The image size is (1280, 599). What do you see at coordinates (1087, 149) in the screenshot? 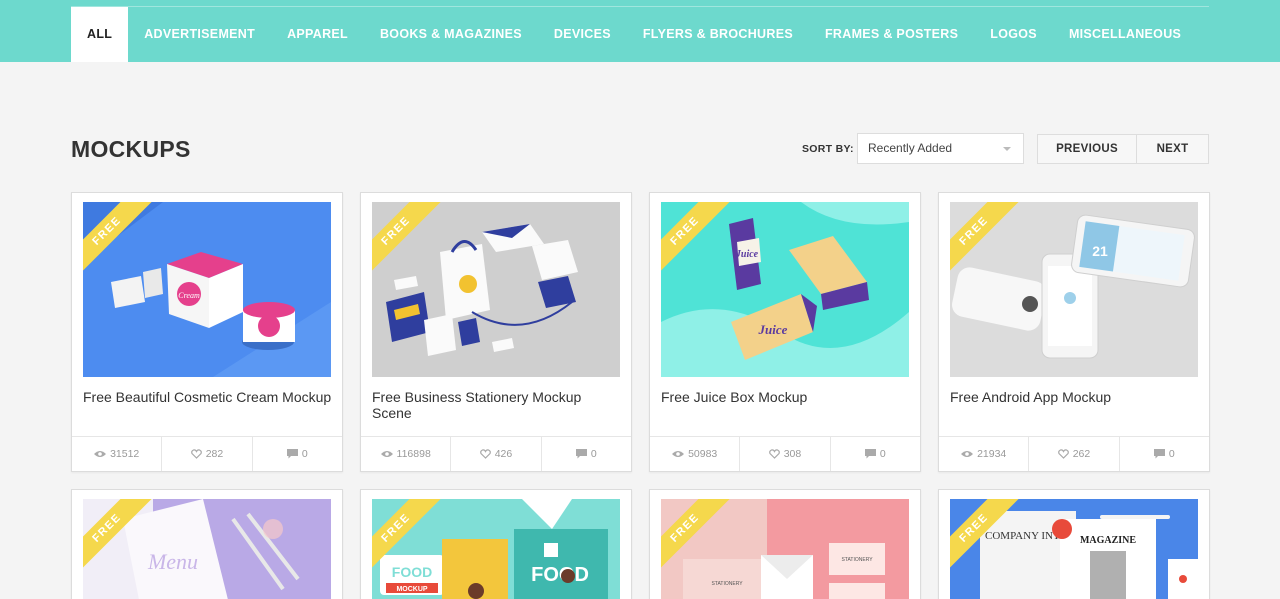
I see `previous-button: PREVIOUS` at bounding box center [1087, 149].